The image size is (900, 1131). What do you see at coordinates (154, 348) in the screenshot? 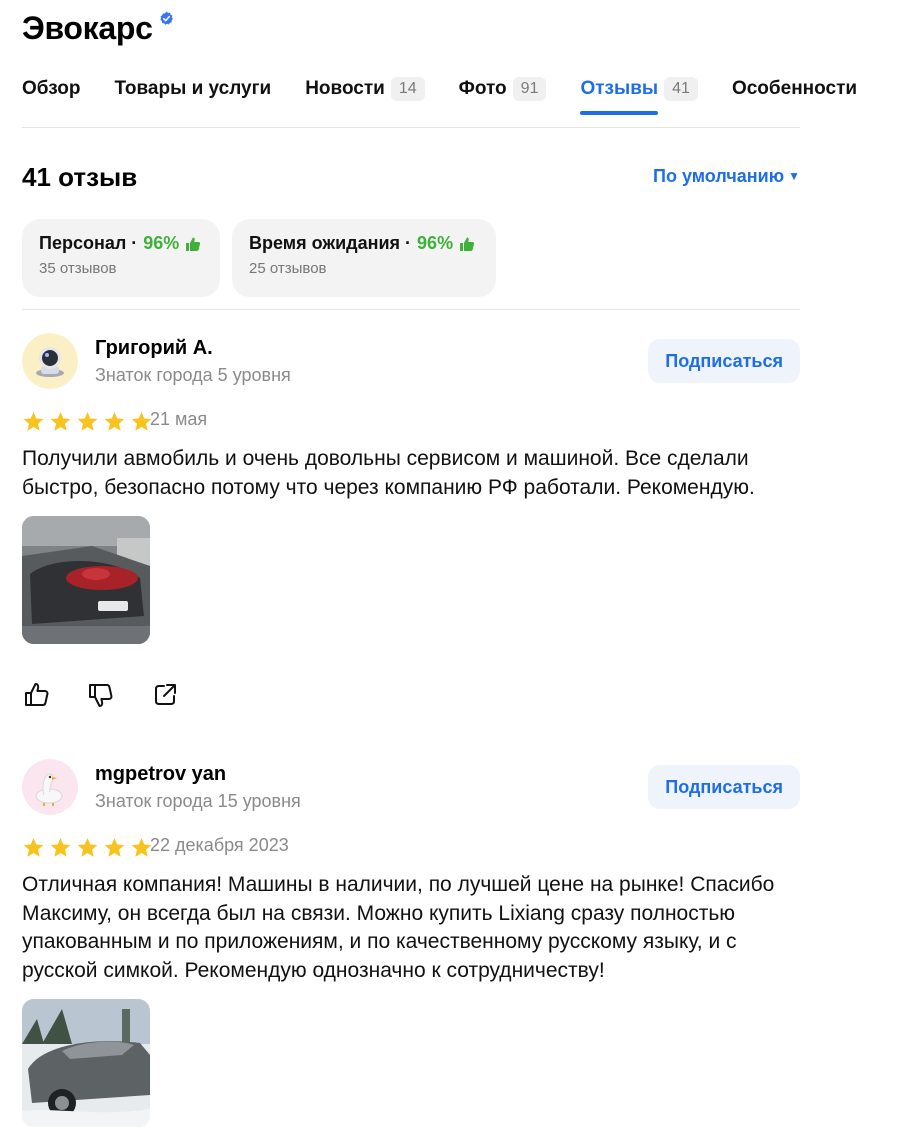
I see `review-author: Григорий А.` at bounding box center [154, 348].